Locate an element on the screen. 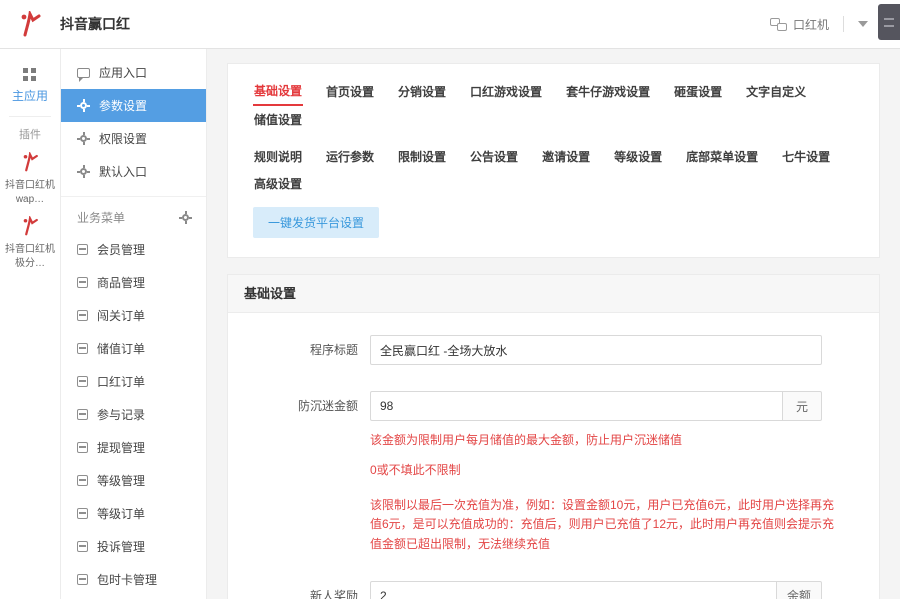  tab: 邀请设置 is located at coordinates (566, 156).